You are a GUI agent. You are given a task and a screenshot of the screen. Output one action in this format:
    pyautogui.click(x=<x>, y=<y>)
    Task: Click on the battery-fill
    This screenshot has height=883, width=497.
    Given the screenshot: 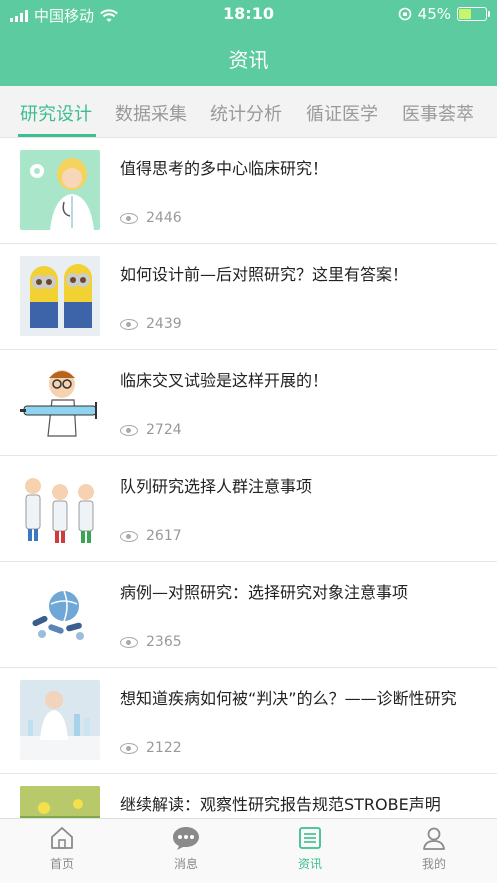 What is the action you would take?
    pyautogui.click(x=465, y=14)
    